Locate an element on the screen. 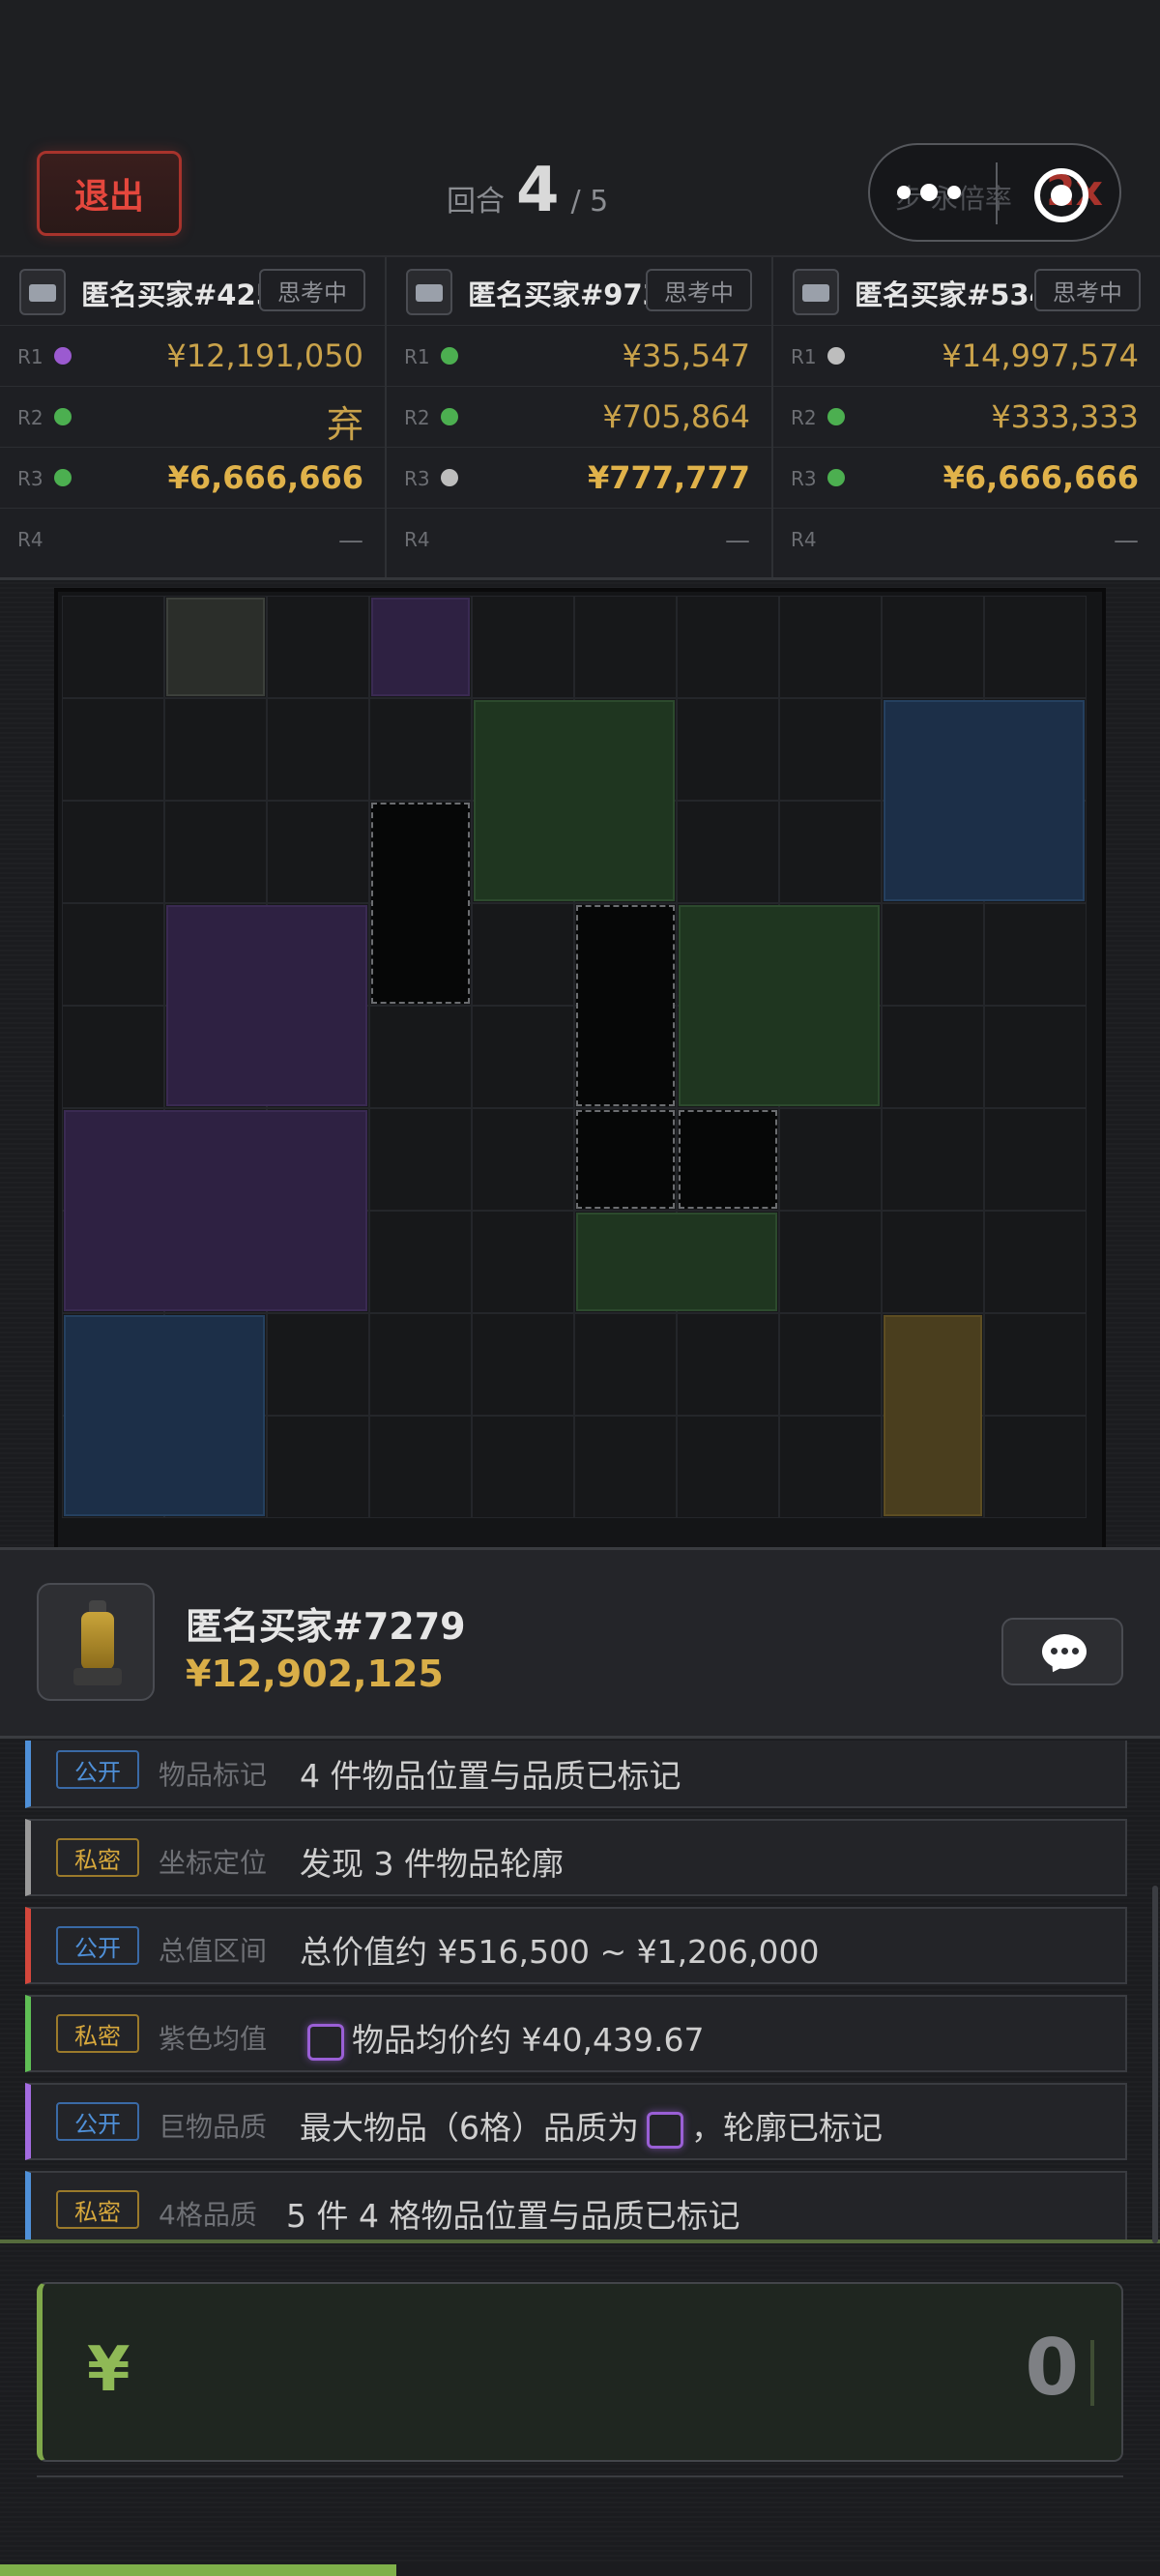 Image resolution: width=1160 pixels, height=2576 pixels. clue-text: 物品均价约 ¥40,439.67 is located at coordinates (502, 2037).